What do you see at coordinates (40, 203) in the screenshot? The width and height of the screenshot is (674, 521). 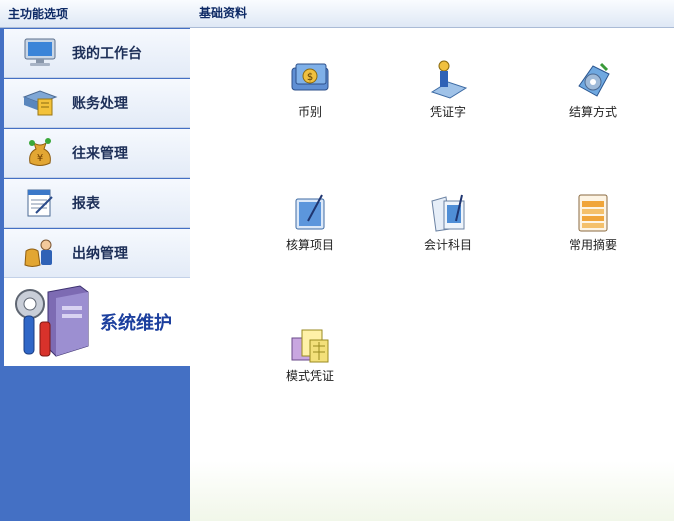 I see `report-icon` at bounding box center [40, 203].